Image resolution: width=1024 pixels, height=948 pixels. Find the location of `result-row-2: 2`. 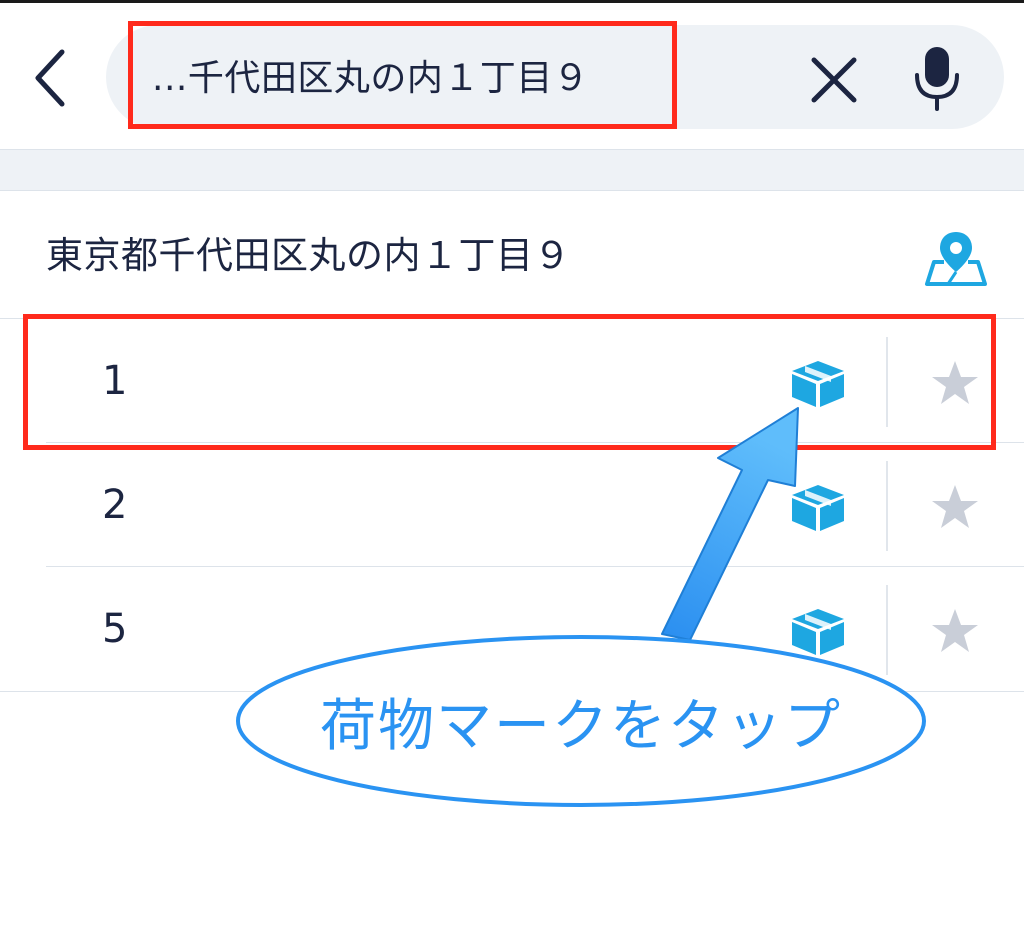

result-row-2: 2 is located at coordinates (512, 505).